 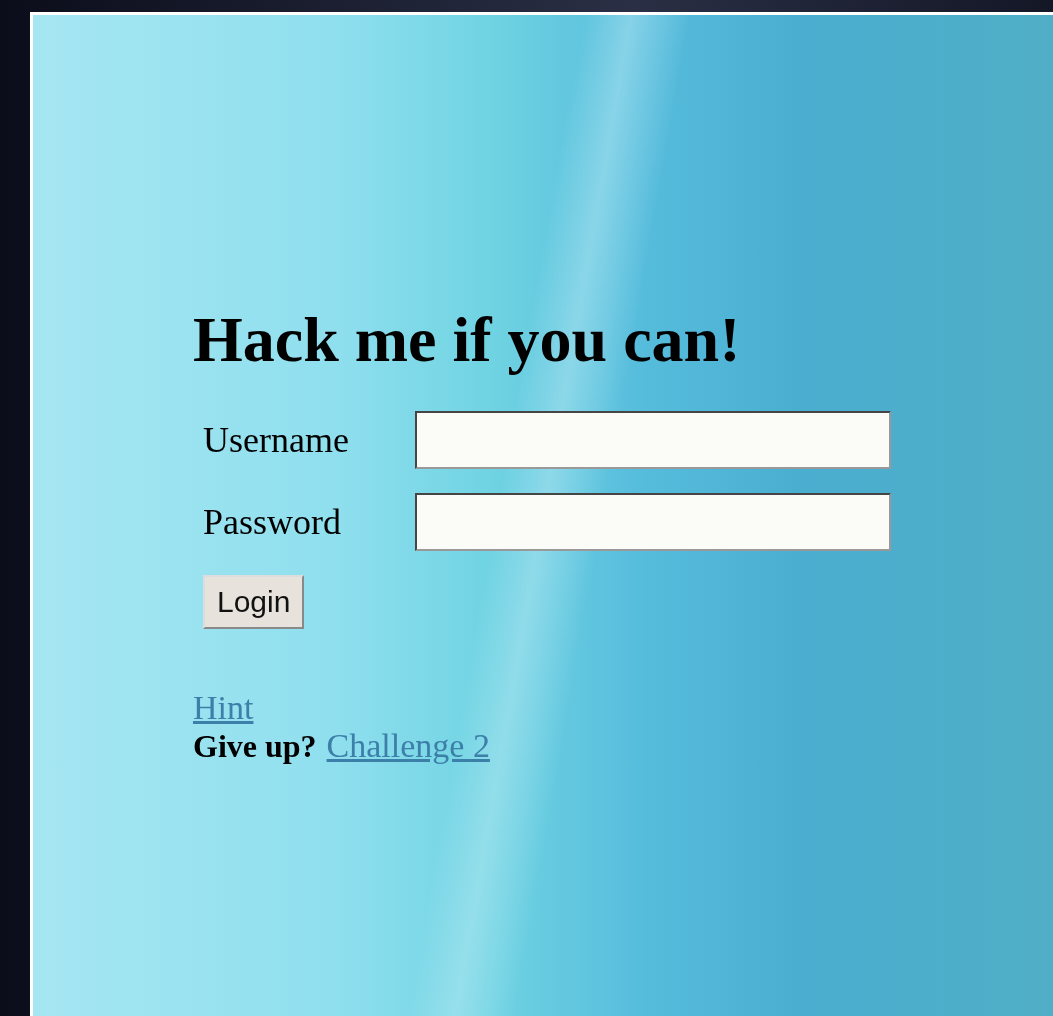 I want to click on field-label: Password, so click(x=272, y=522).